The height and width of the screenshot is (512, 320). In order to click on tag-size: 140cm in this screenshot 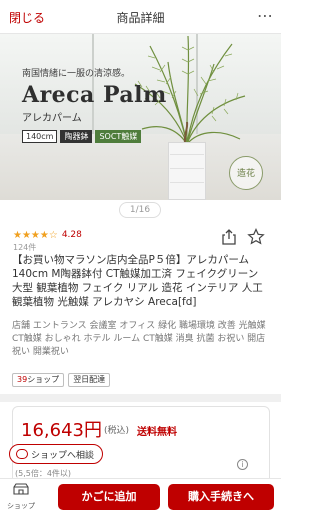, I will do `click(40, 136)`.